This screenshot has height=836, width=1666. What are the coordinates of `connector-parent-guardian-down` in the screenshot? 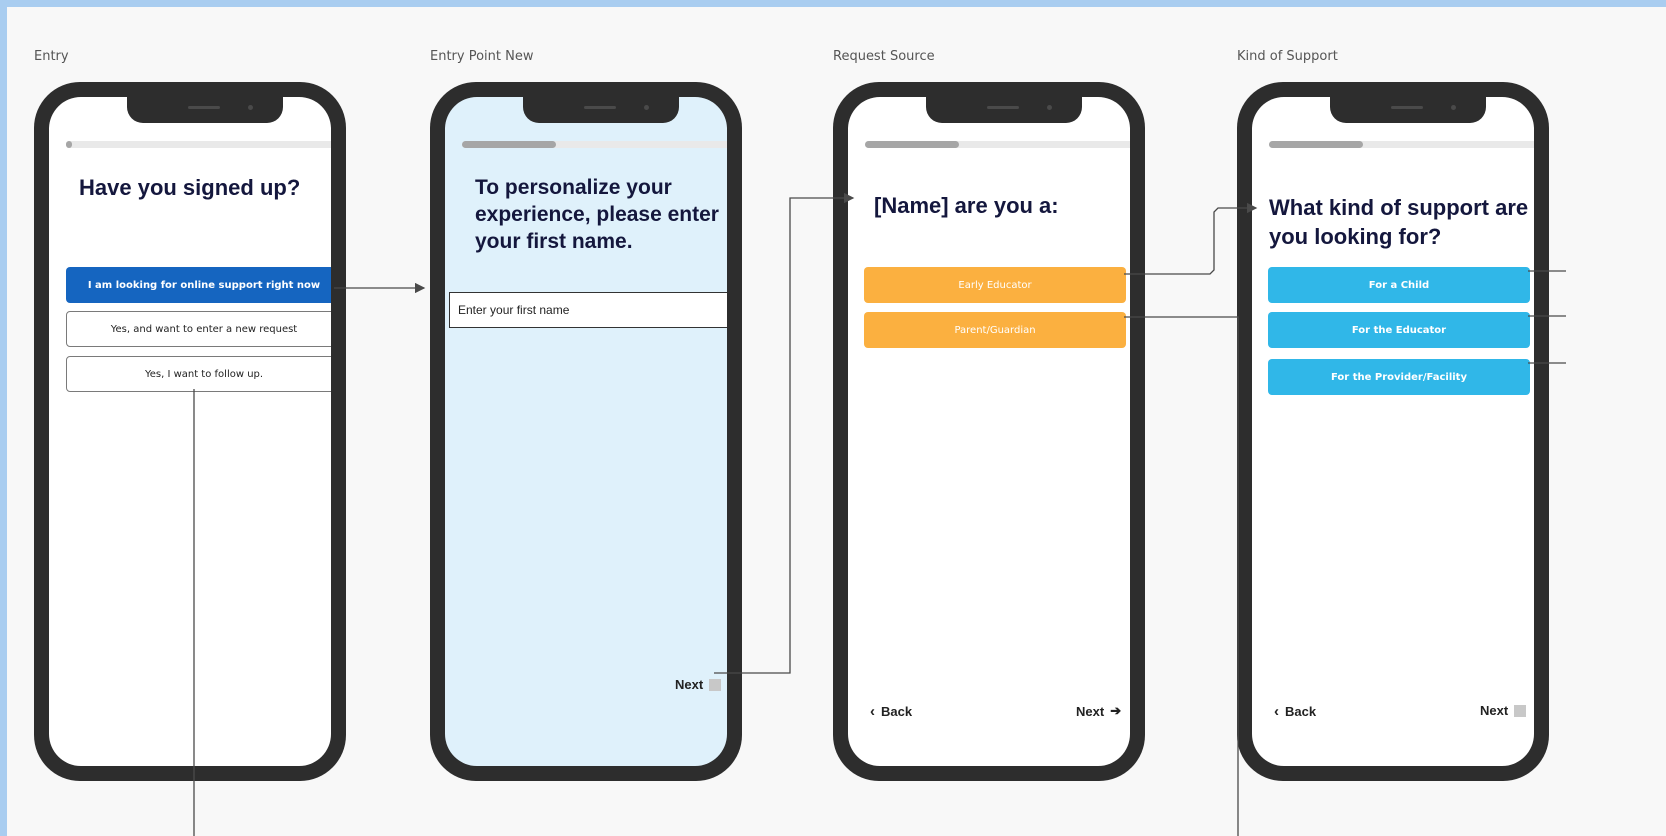 It's located at (1181, 576).